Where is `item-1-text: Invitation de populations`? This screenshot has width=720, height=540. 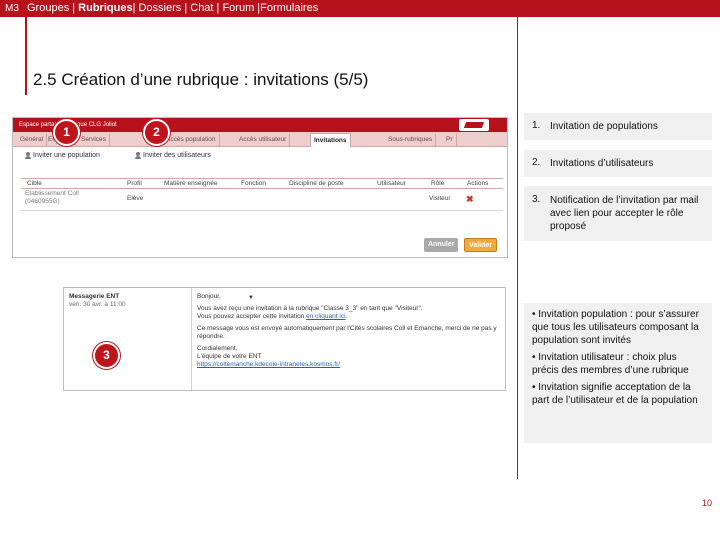
item-1-text: Invitation de populations is located at coordinates (604, 126).